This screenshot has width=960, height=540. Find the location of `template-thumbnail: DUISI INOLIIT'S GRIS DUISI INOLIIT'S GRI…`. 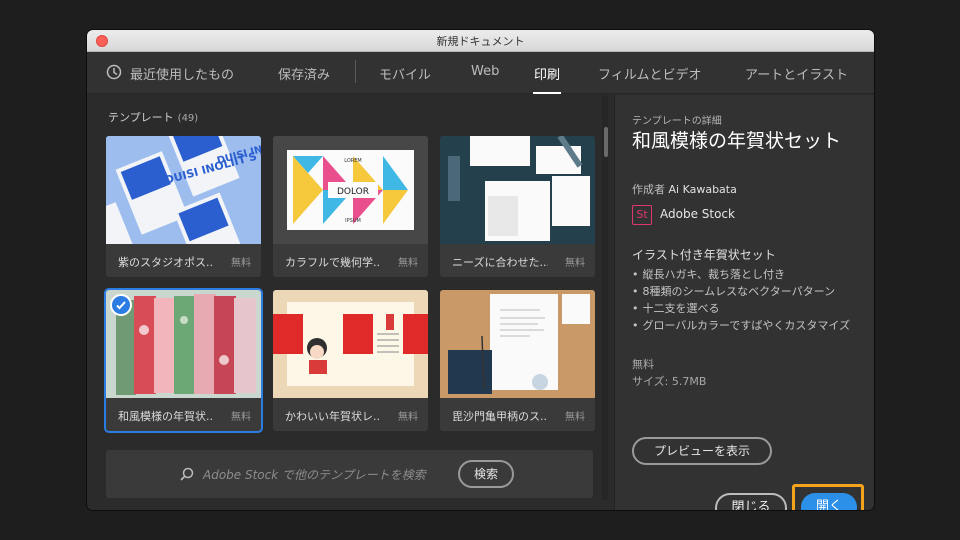

template-thumbnail: DUISI INOLIIT'S GRIS DUISI INOLIIT'S GRI… is located at coordinates (183, 190).